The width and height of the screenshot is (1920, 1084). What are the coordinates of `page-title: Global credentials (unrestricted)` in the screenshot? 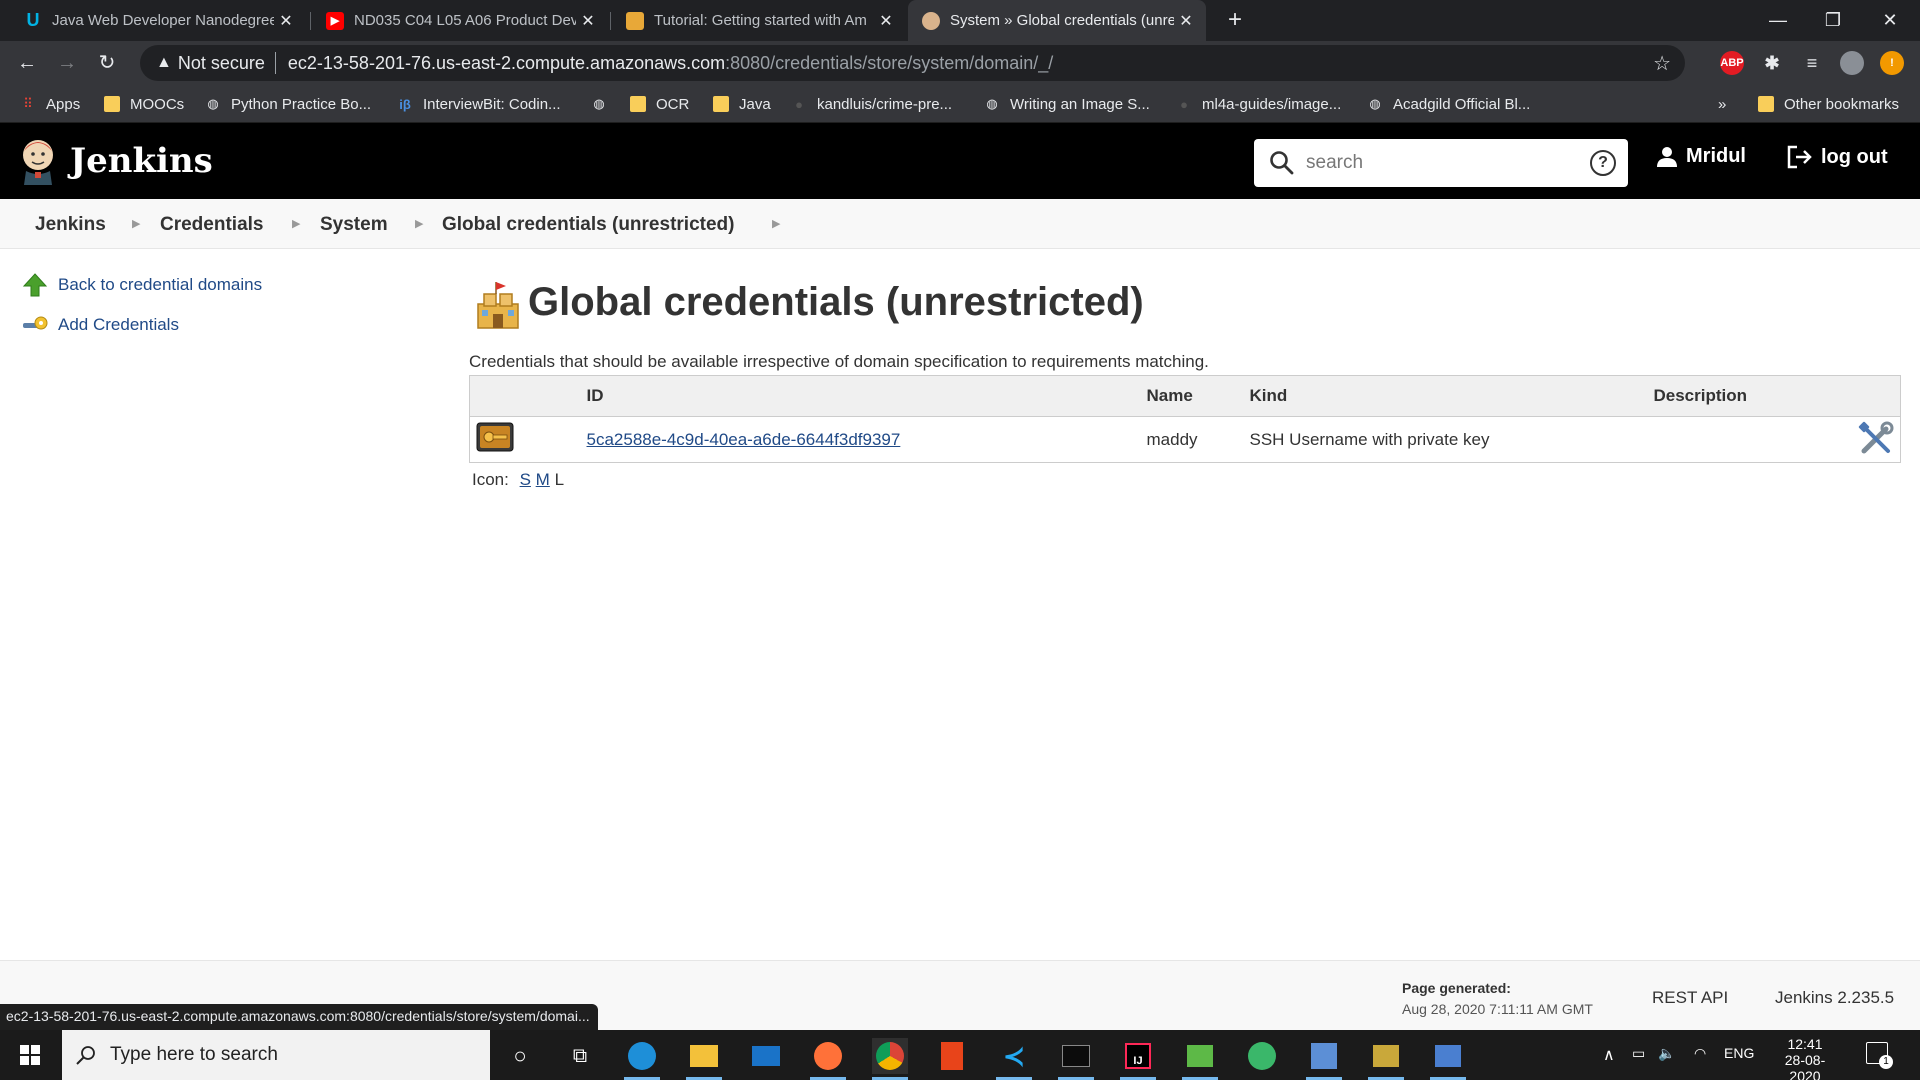 It's located at (836, 302).